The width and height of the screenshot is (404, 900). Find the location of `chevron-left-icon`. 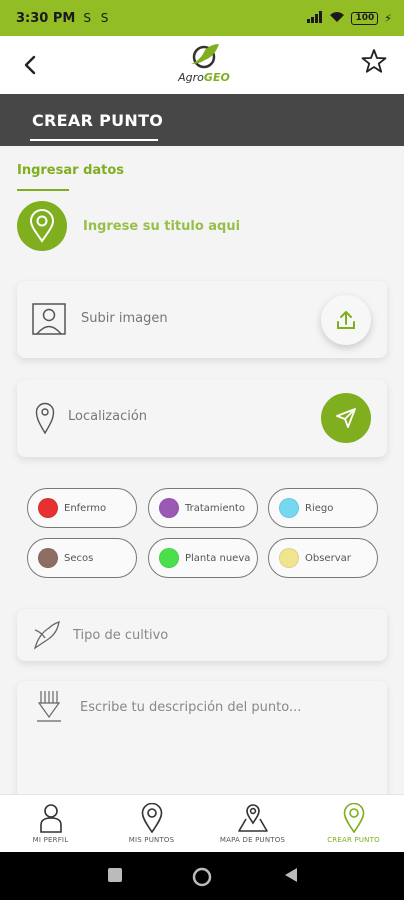

chevron-left-icon is located at coordinates (30, 65).